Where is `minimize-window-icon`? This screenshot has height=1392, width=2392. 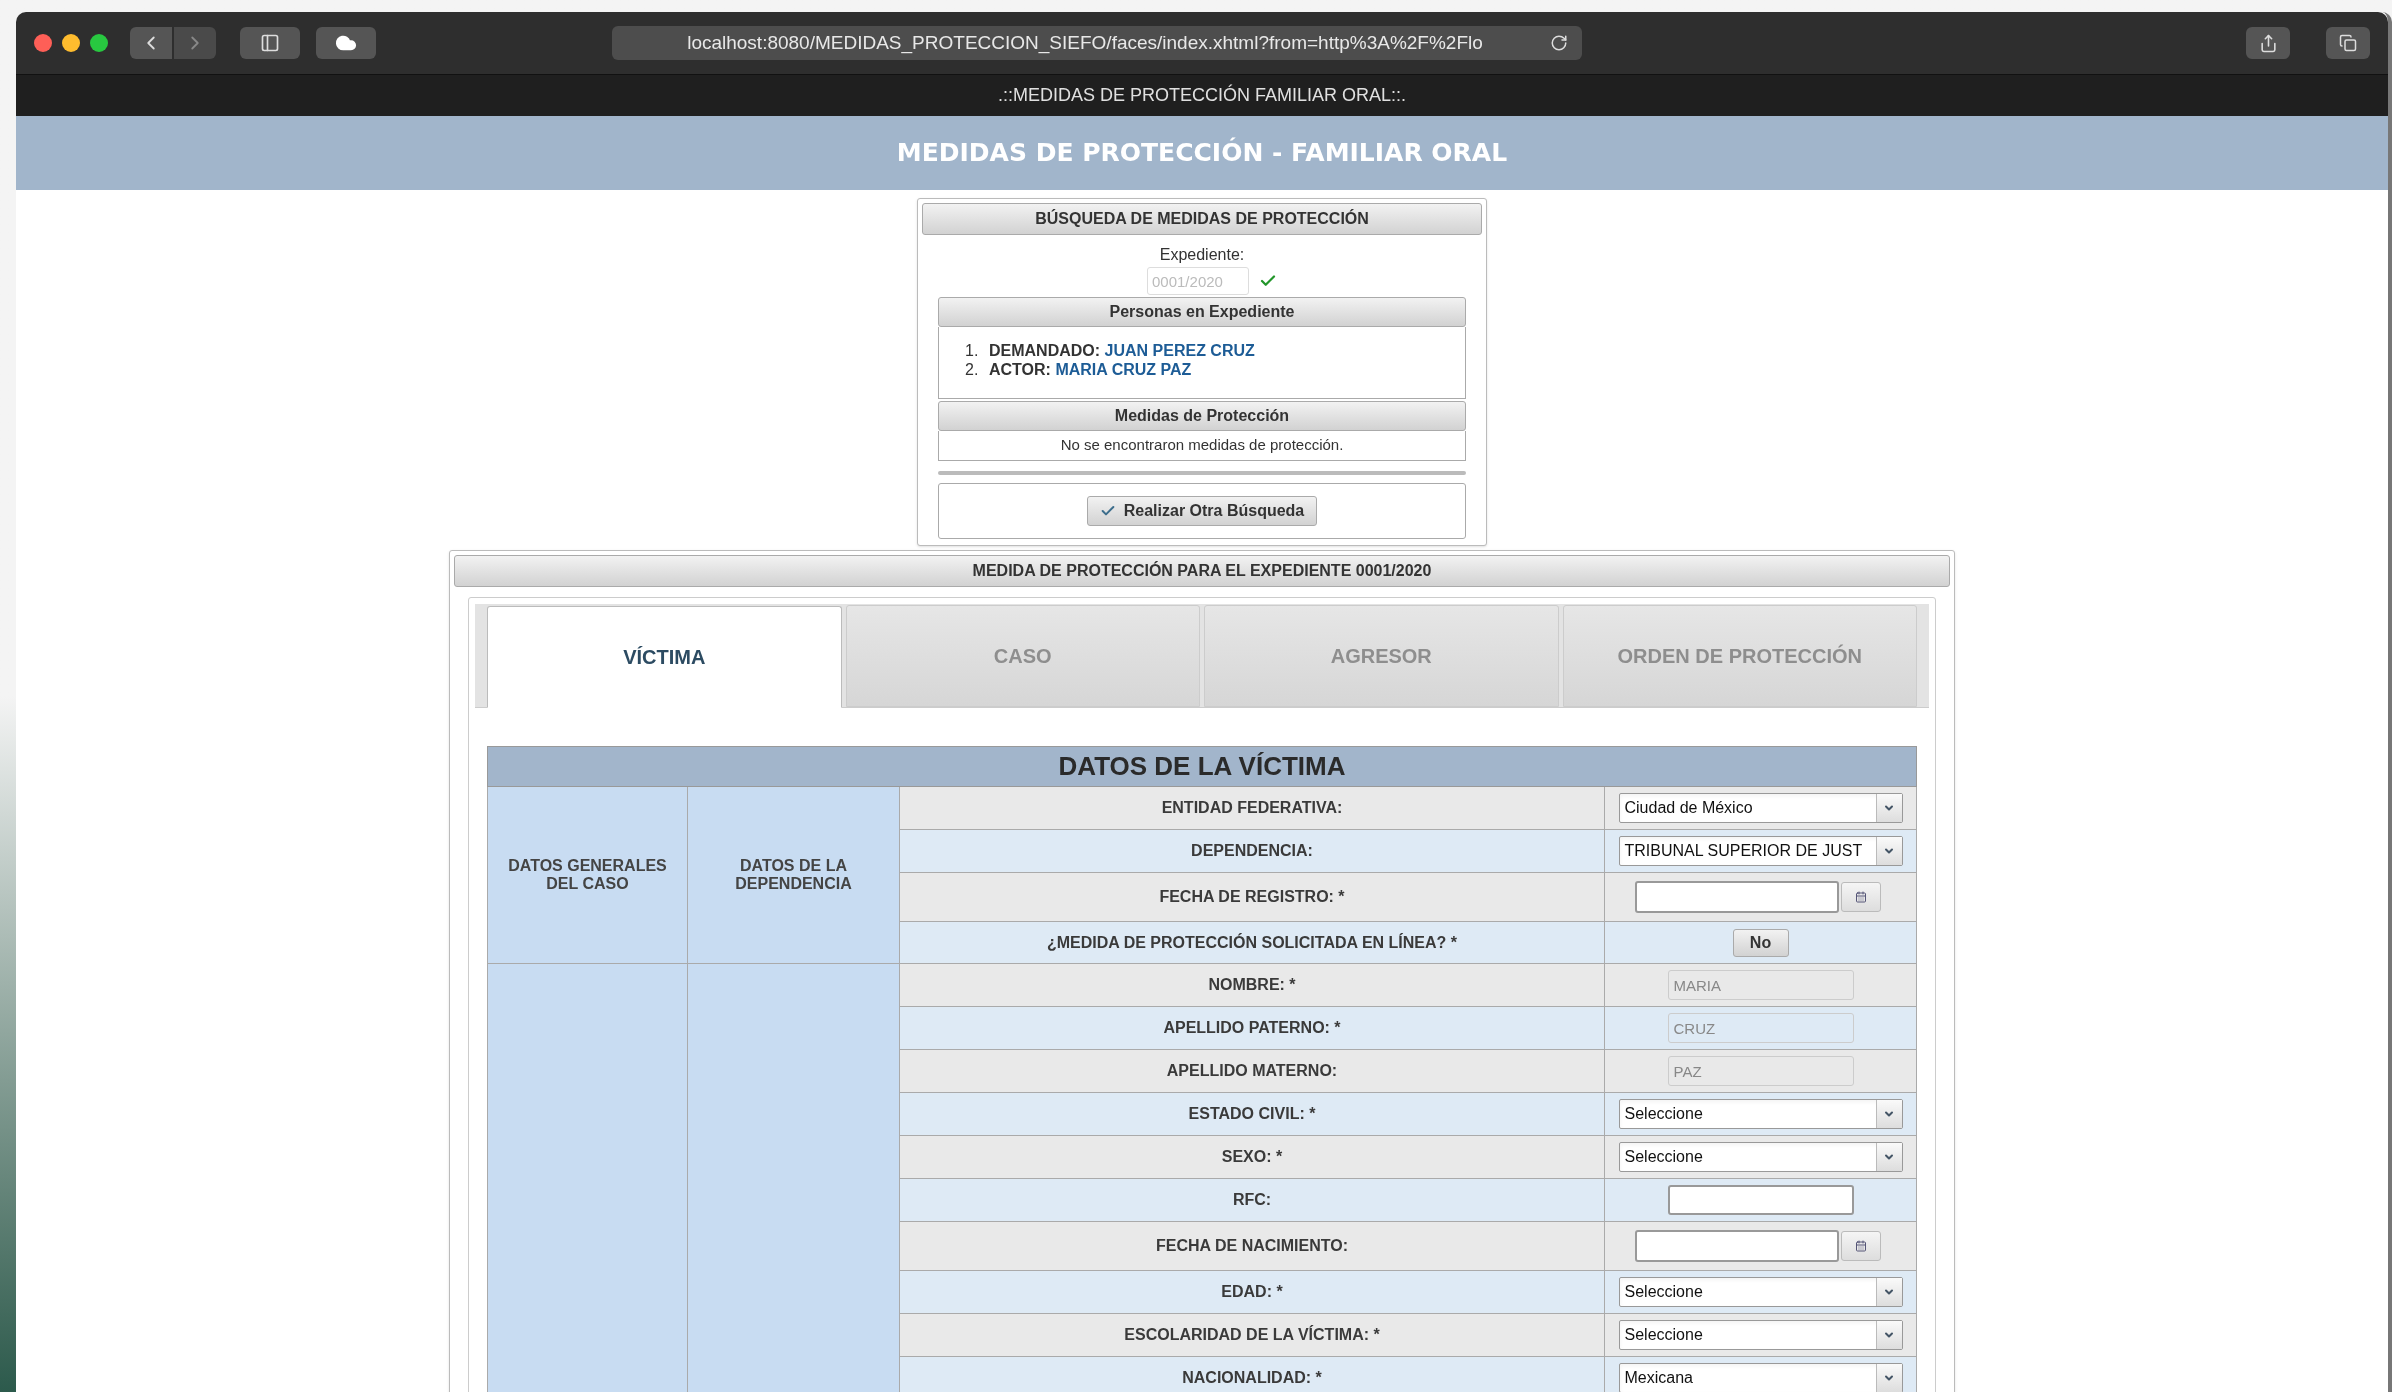 minimize-window-icon is located at coordinates (71, 43).